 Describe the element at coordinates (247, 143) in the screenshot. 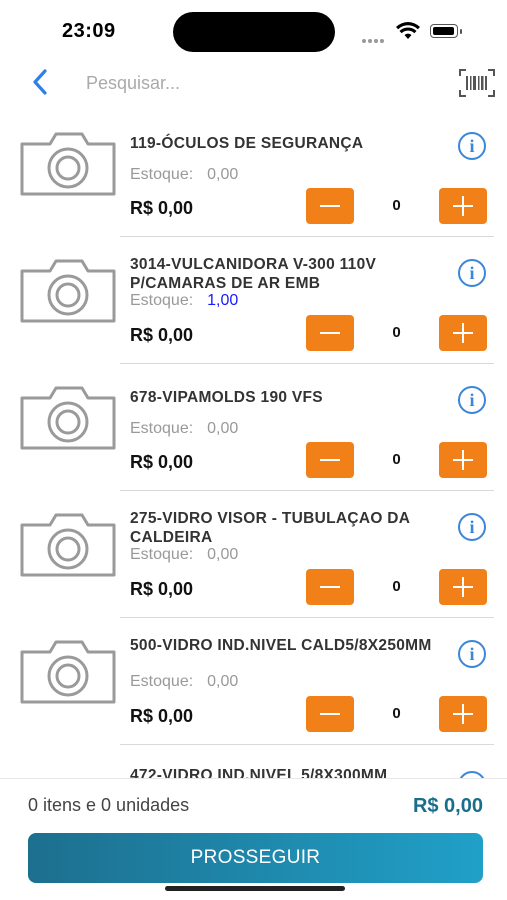

I see `product-name: 119-ÓCULOS DE SEGURANÇA` at that location.